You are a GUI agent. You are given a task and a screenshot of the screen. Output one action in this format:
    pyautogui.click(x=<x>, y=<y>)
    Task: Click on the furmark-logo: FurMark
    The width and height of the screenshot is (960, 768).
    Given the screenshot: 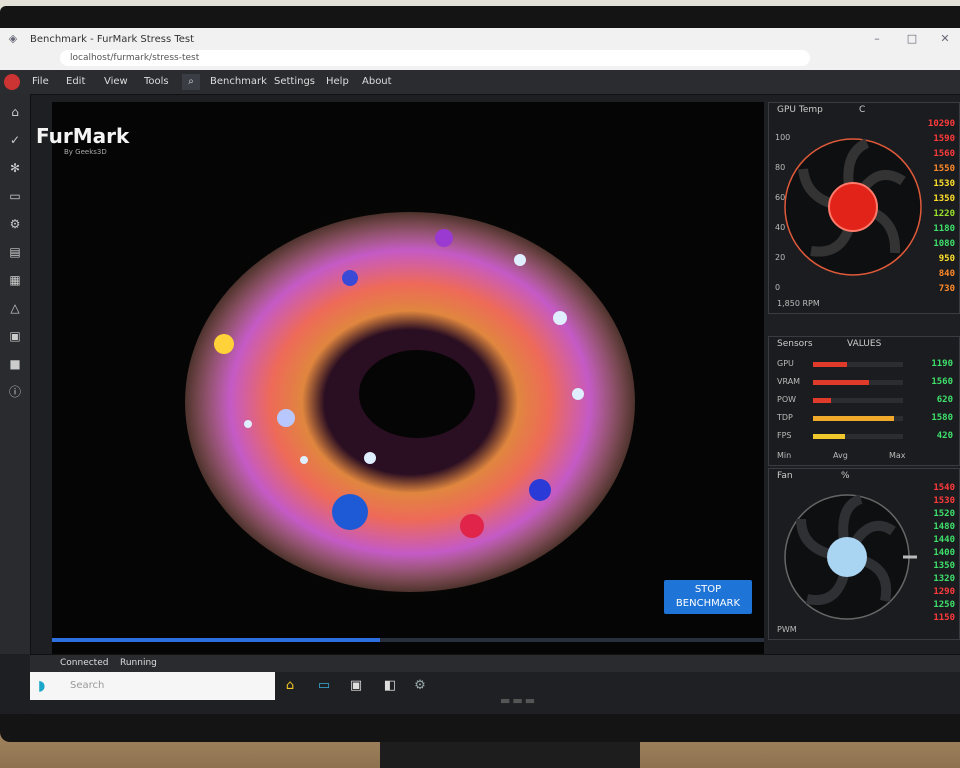 What is the action you would take?
    pyautogui.click(x=83, y=136)
    